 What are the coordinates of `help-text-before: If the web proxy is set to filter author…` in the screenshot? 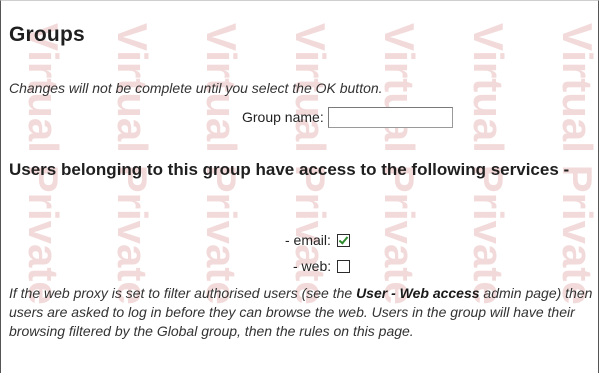 It's located at (183, 293).